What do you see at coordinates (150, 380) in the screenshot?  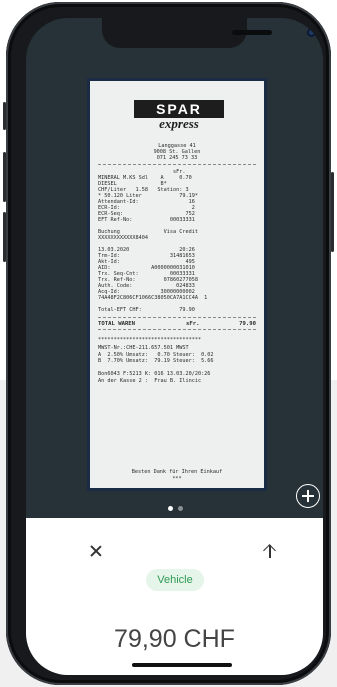 I see `tax-line: An der Kasse 2 : Frau B. Ilincic` at bounding box center [150, 380].